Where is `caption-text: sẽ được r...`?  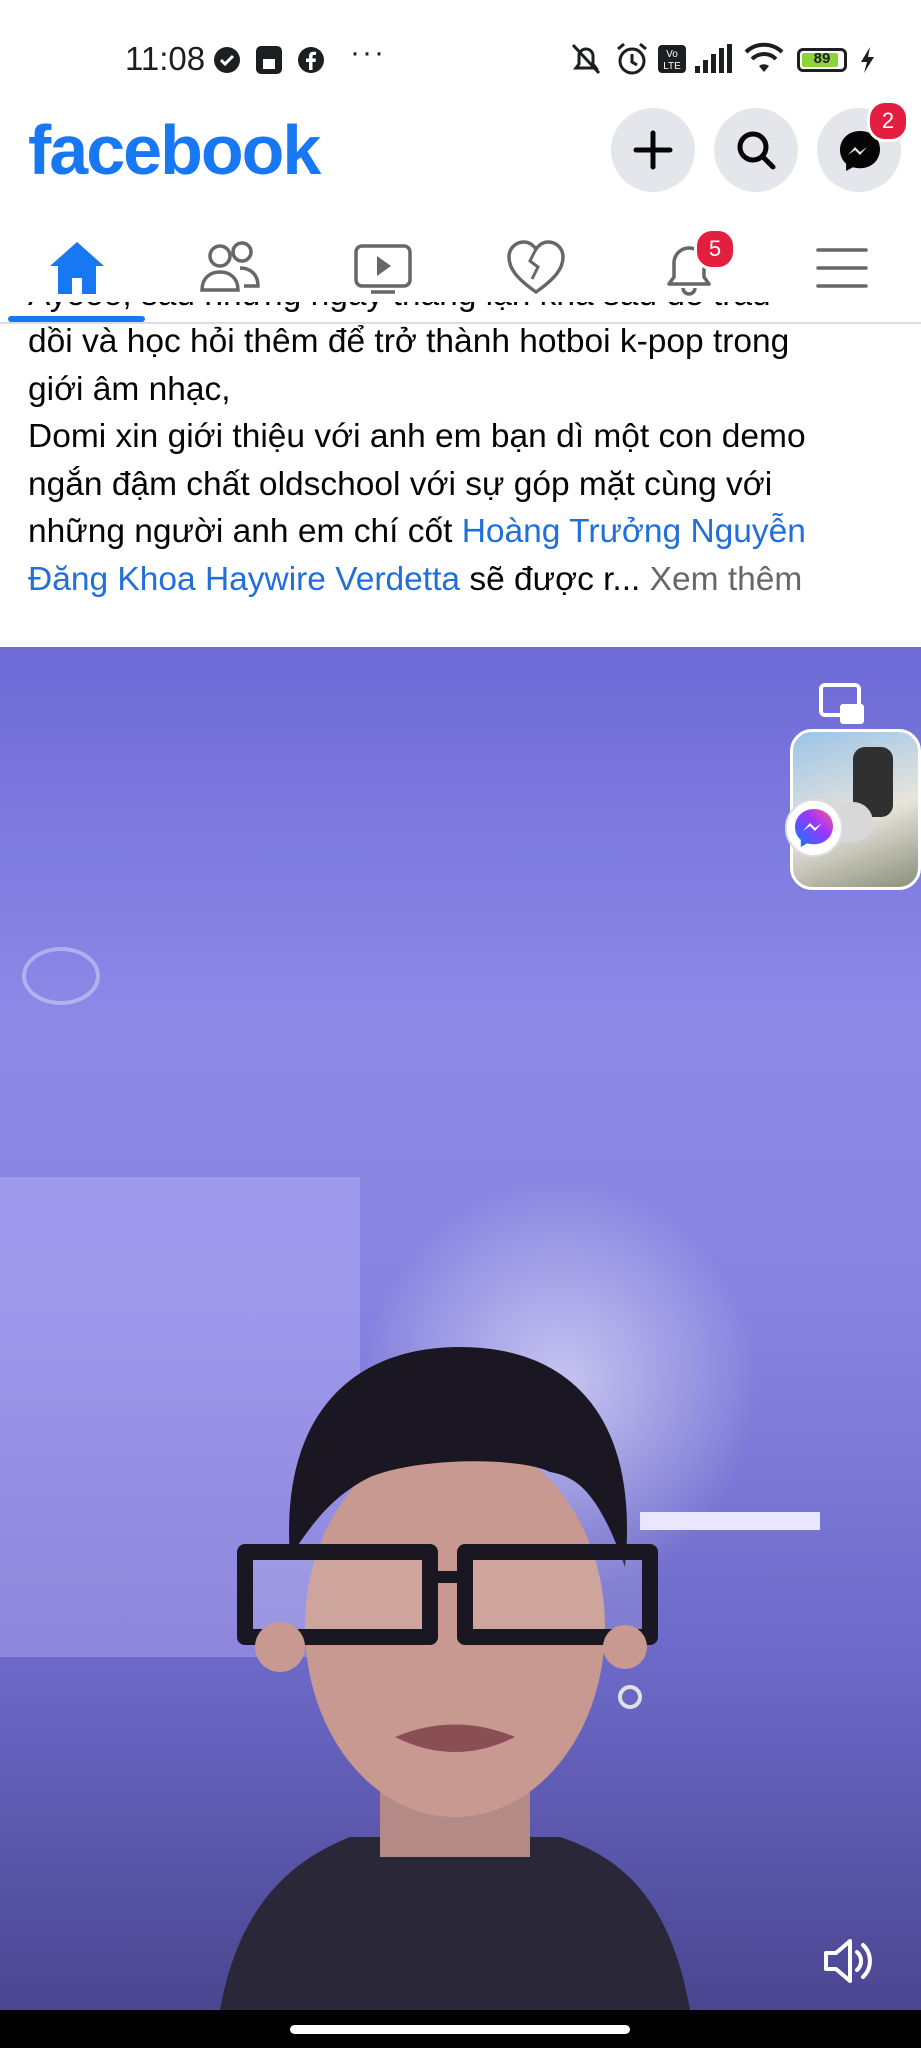 caption-text: sẽ được r... is located at coordinates (550, 579).